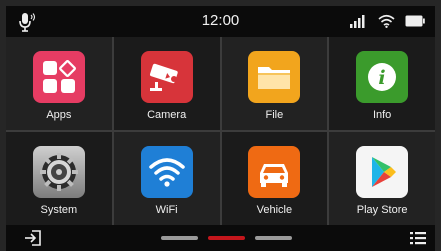 The height and width of the screenshot is (251, 441). Describe the element at coordinates (382, 210) in the screenshot. I see `app-label: Play Store` at that location.